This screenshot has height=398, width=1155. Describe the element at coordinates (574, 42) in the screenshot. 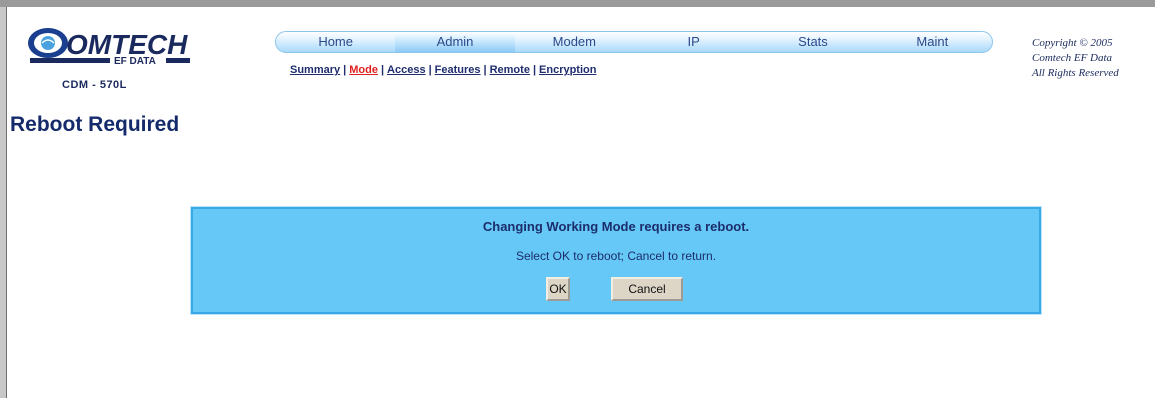

I see `tab-modem: Modem` at that location.